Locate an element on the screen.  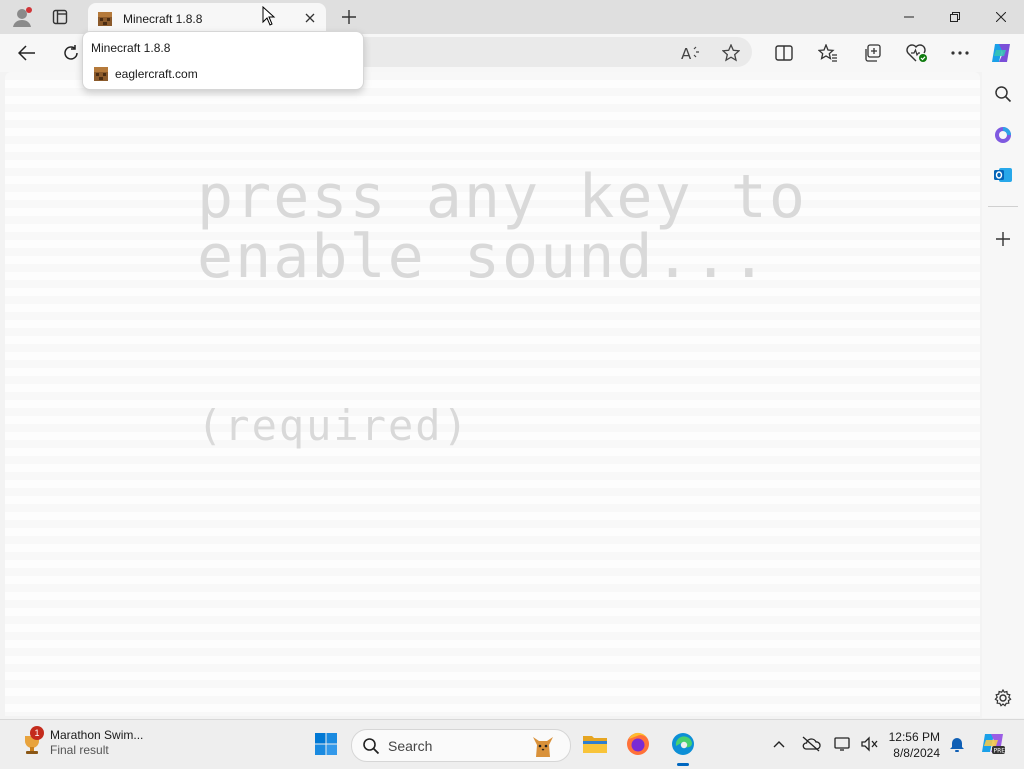
tab-title: Minecraft 1.8.8 is located at coordinates (163, 18).